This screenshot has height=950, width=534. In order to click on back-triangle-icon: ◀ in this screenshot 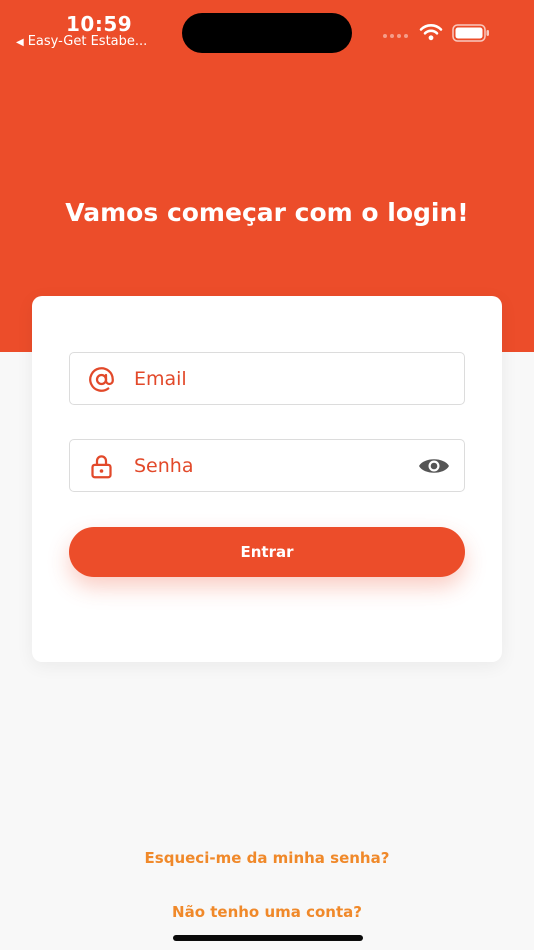, I will do `click(20, 42)`.